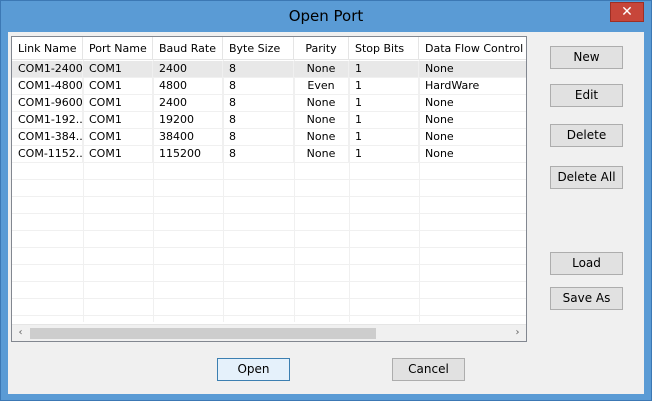  I want to click on column-header-port-name: Port Name, so click(118, 48).